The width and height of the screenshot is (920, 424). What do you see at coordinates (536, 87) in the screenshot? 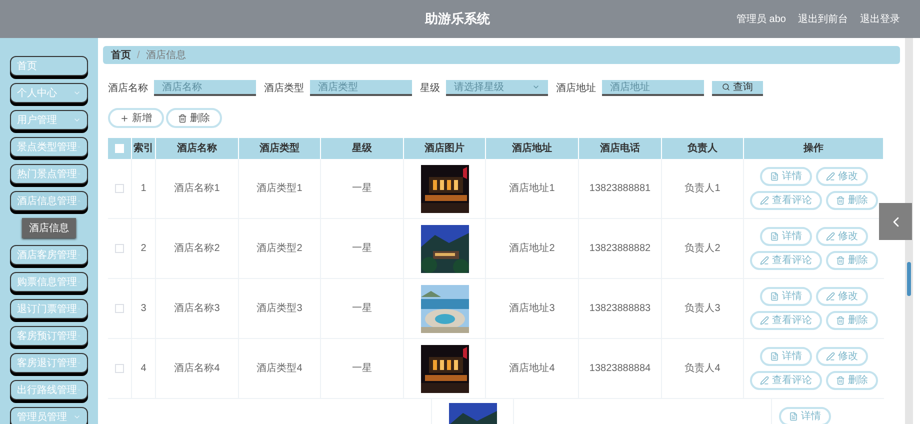
I see `chevron-icon` at bounding box center [536, 87].